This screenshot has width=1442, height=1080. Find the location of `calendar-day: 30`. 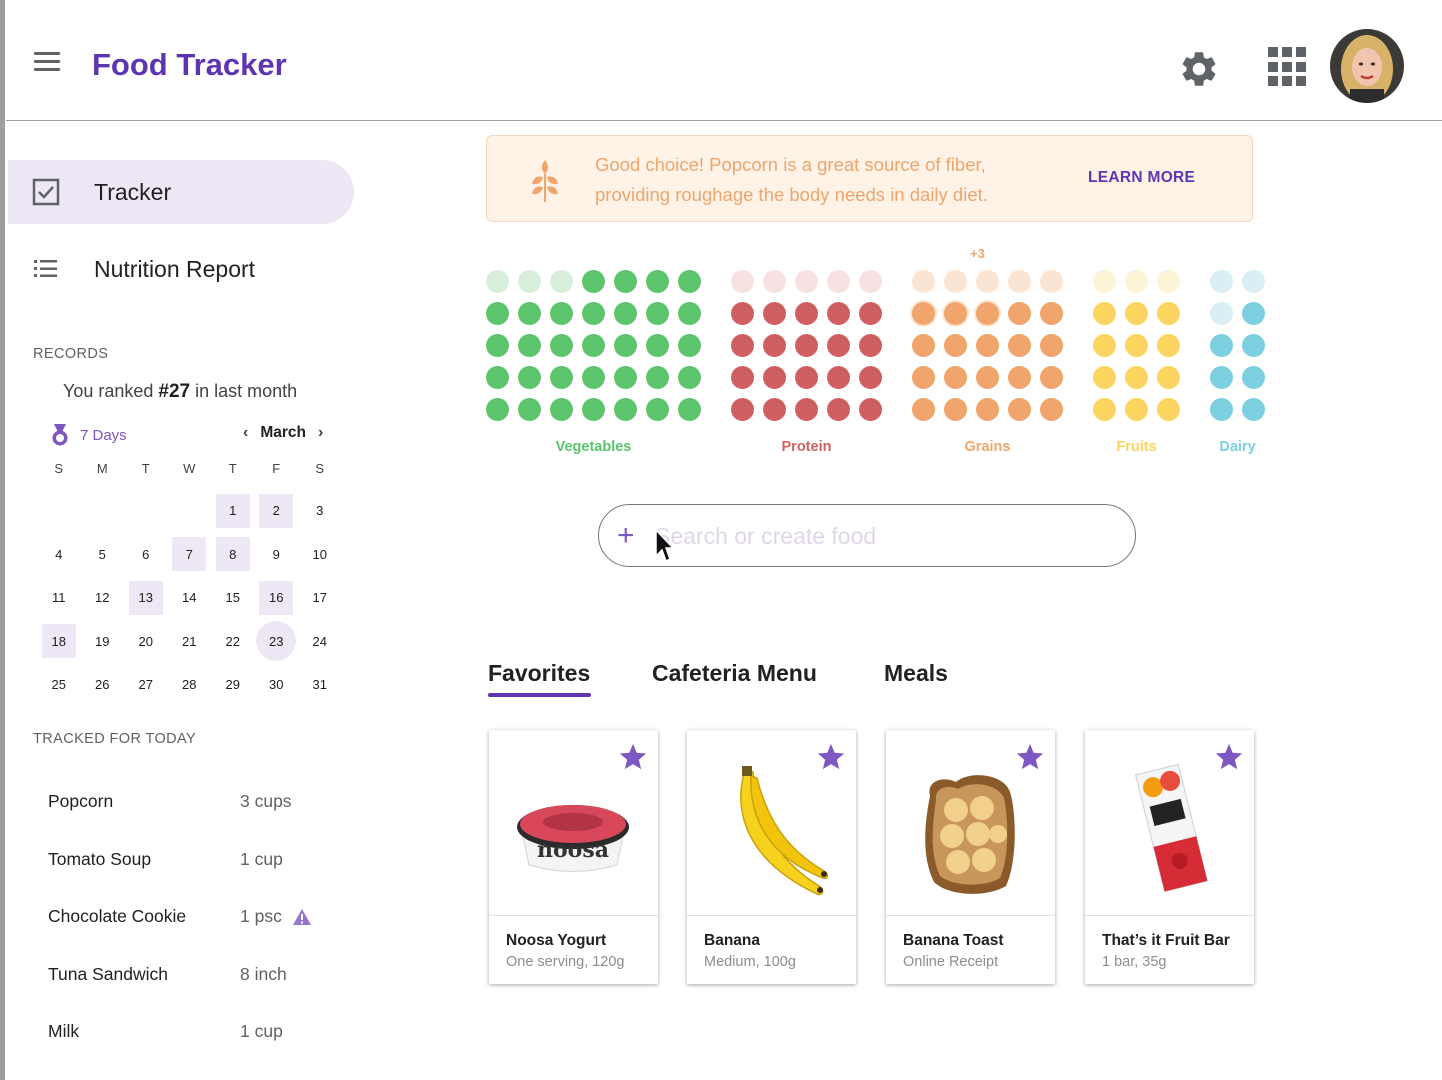

calendar-day: 30 is located at coordinates (277, 685).